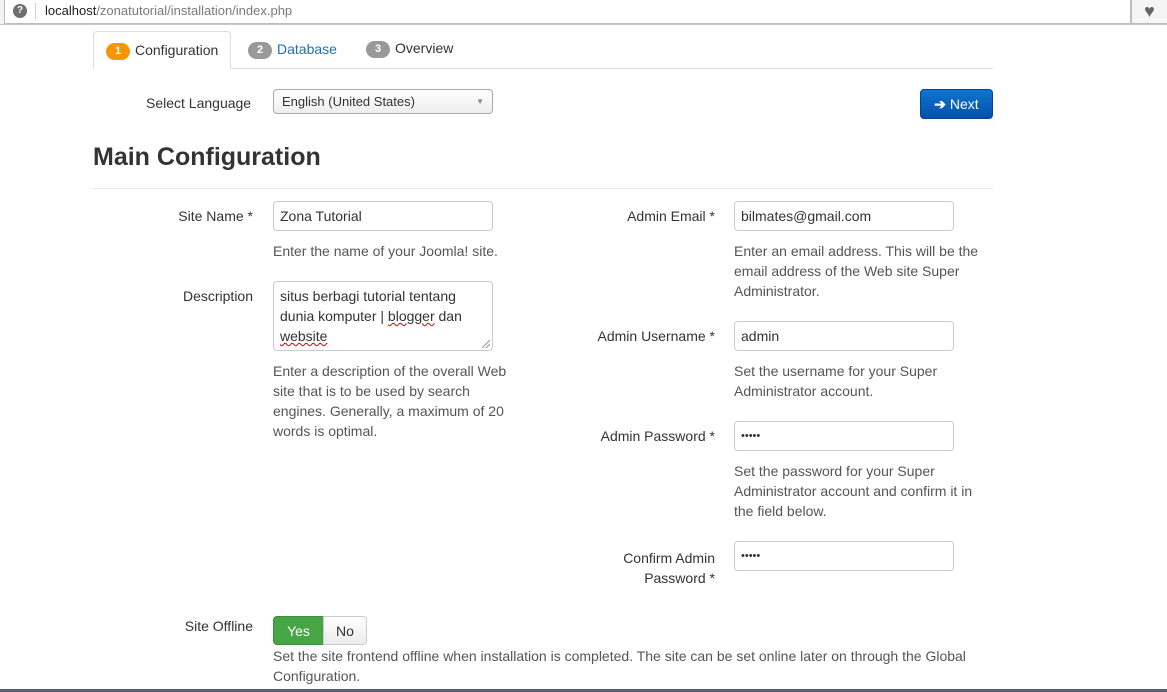 The height and width of the screenshot is (692, 1167). Describe the element at coordinates (671, 216) in the screenshot. I see `admin-email-label: Admin Email *` at that location.